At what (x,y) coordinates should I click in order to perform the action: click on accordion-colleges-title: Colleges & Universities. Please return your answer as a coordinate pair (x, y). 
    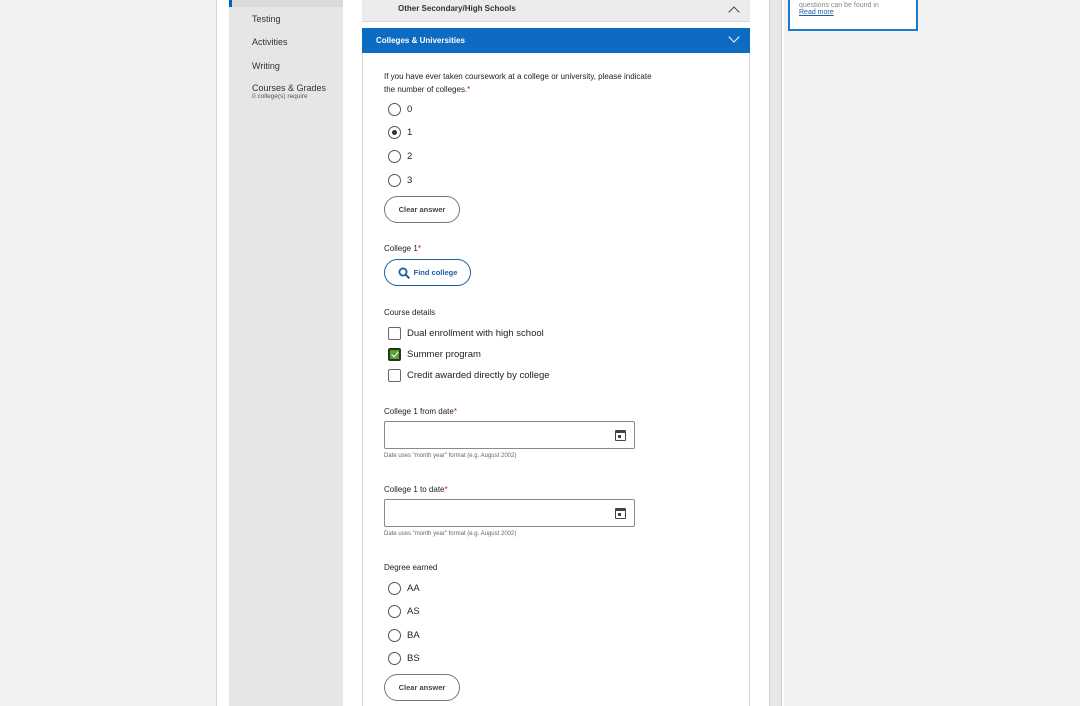
    Looking at the image, I should click on (420, 40).